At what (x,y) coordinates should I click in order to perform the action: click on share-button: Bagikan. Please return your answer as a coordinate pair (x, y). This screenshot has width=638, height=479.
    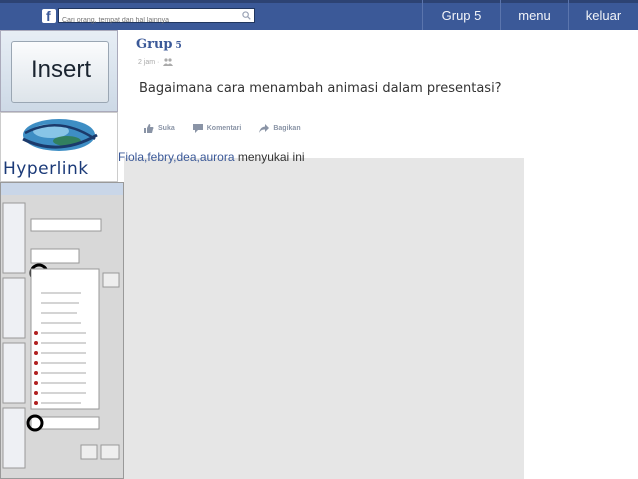
    Looking at the image, I should click on (280, 128).